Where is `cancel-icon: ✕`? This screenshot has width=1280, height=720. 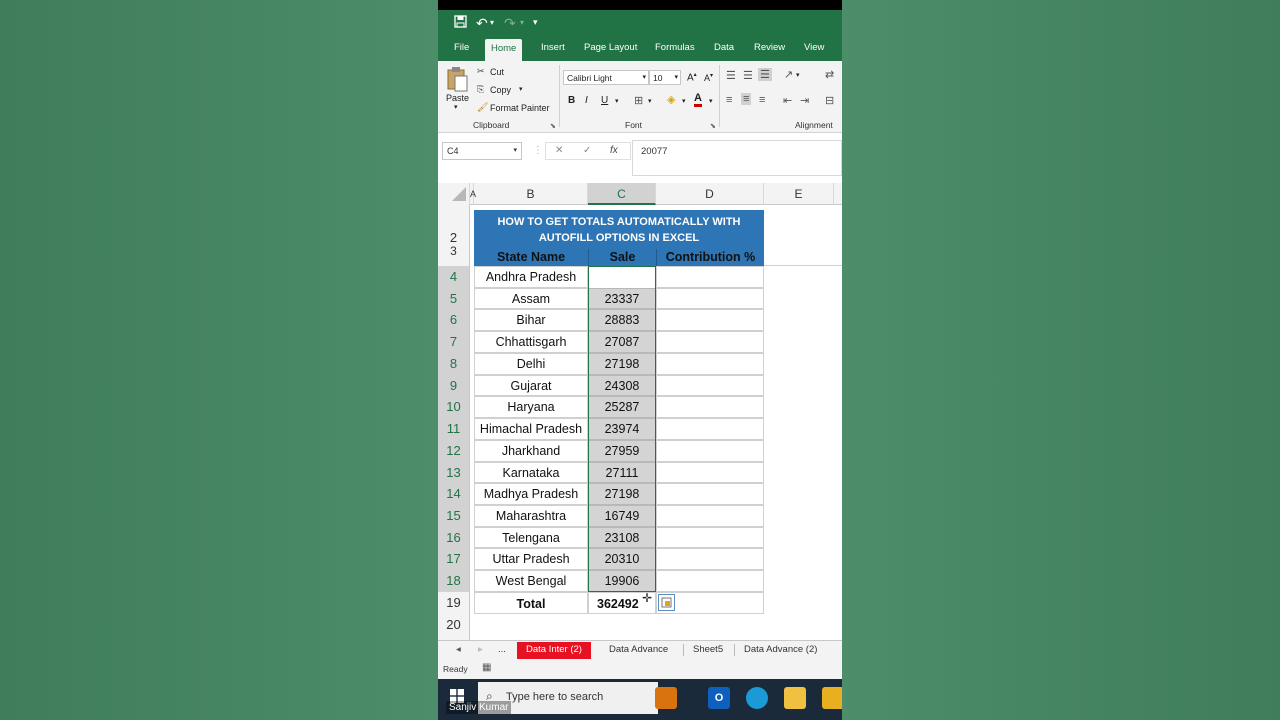
cancel-icon: ✕ is located at coordinates (559, 150).